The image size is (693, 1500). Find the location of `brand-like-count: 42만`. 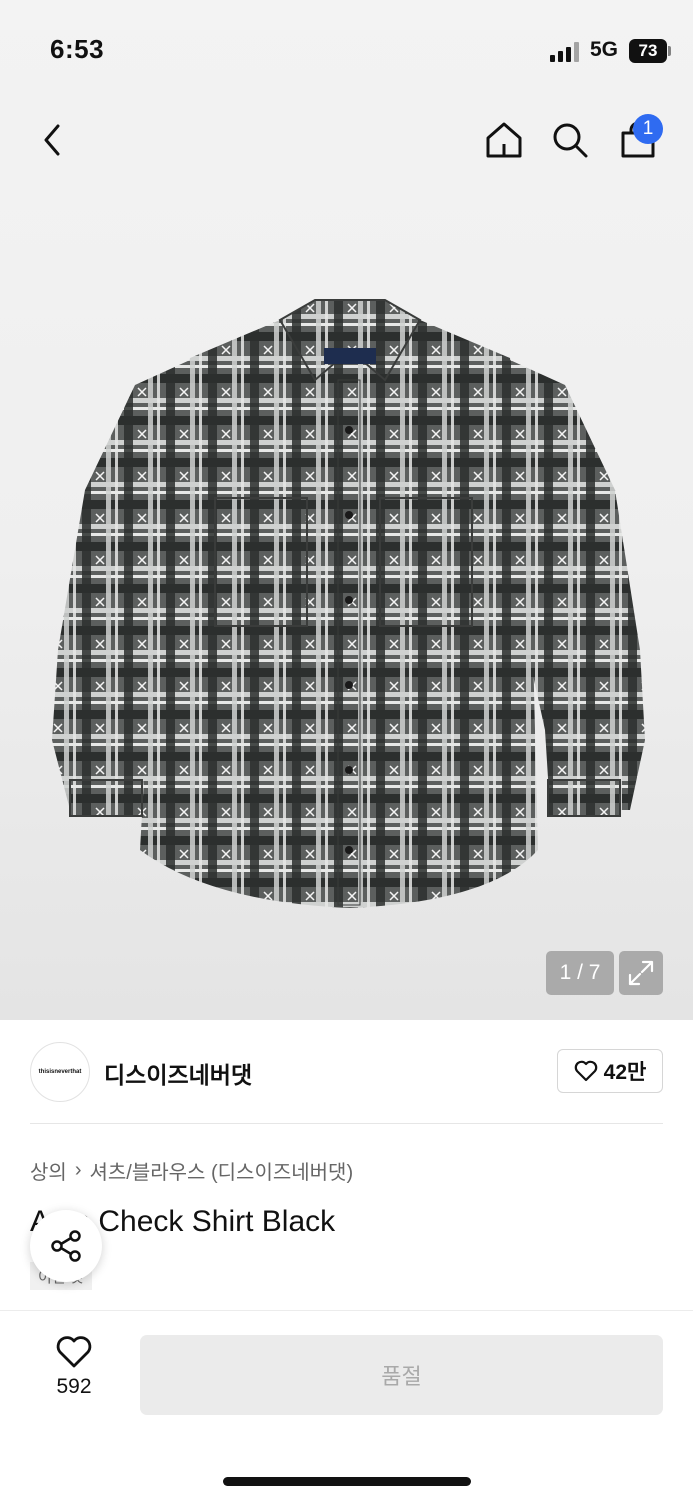

brand-like-count: 42만 is located at coordinates (625, 1072).